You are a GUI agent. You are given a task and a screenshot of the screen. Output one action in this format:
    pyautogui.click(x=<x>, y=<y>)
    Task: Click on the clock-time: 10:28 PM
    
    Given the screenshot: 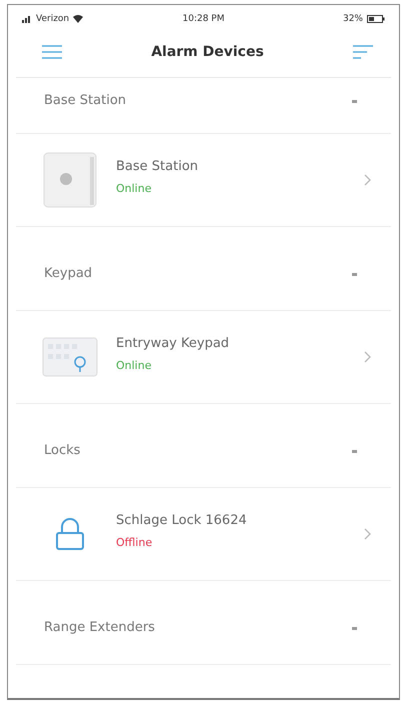 What is the action you would take?
    pyautogui.click(x=203, y=19)
    